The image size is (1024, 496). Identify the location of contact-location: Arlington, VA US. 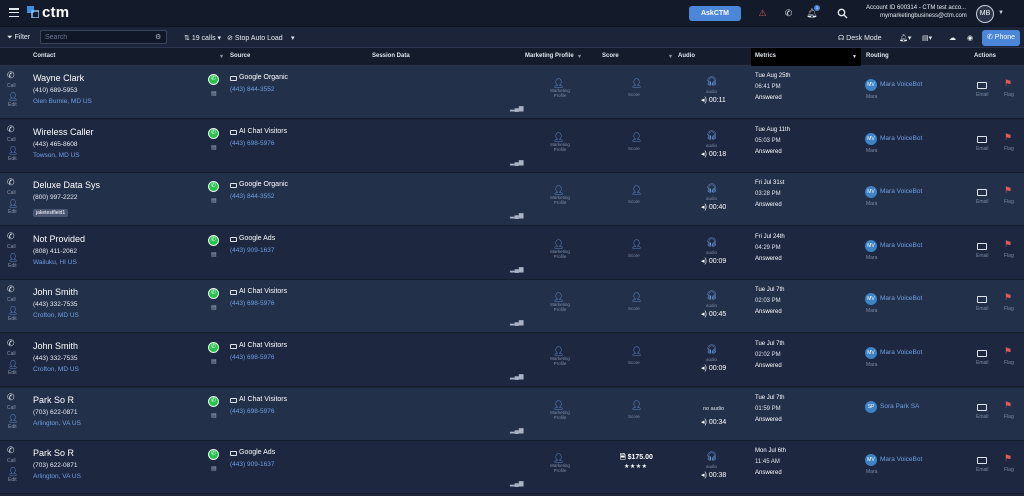
(57, 423).